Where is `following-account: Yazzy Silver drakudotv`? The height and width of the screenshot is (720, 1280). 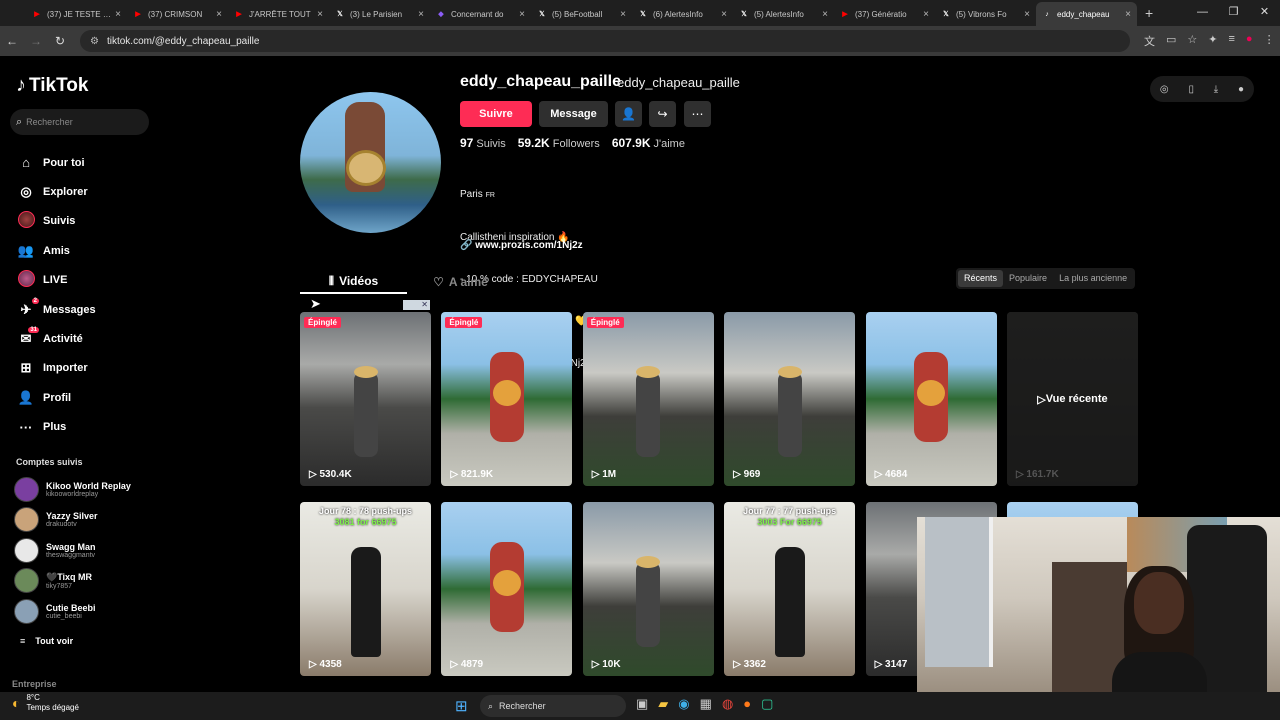
following-account: Yazzy Silver drakudotv is located at coordinates (72, 520).